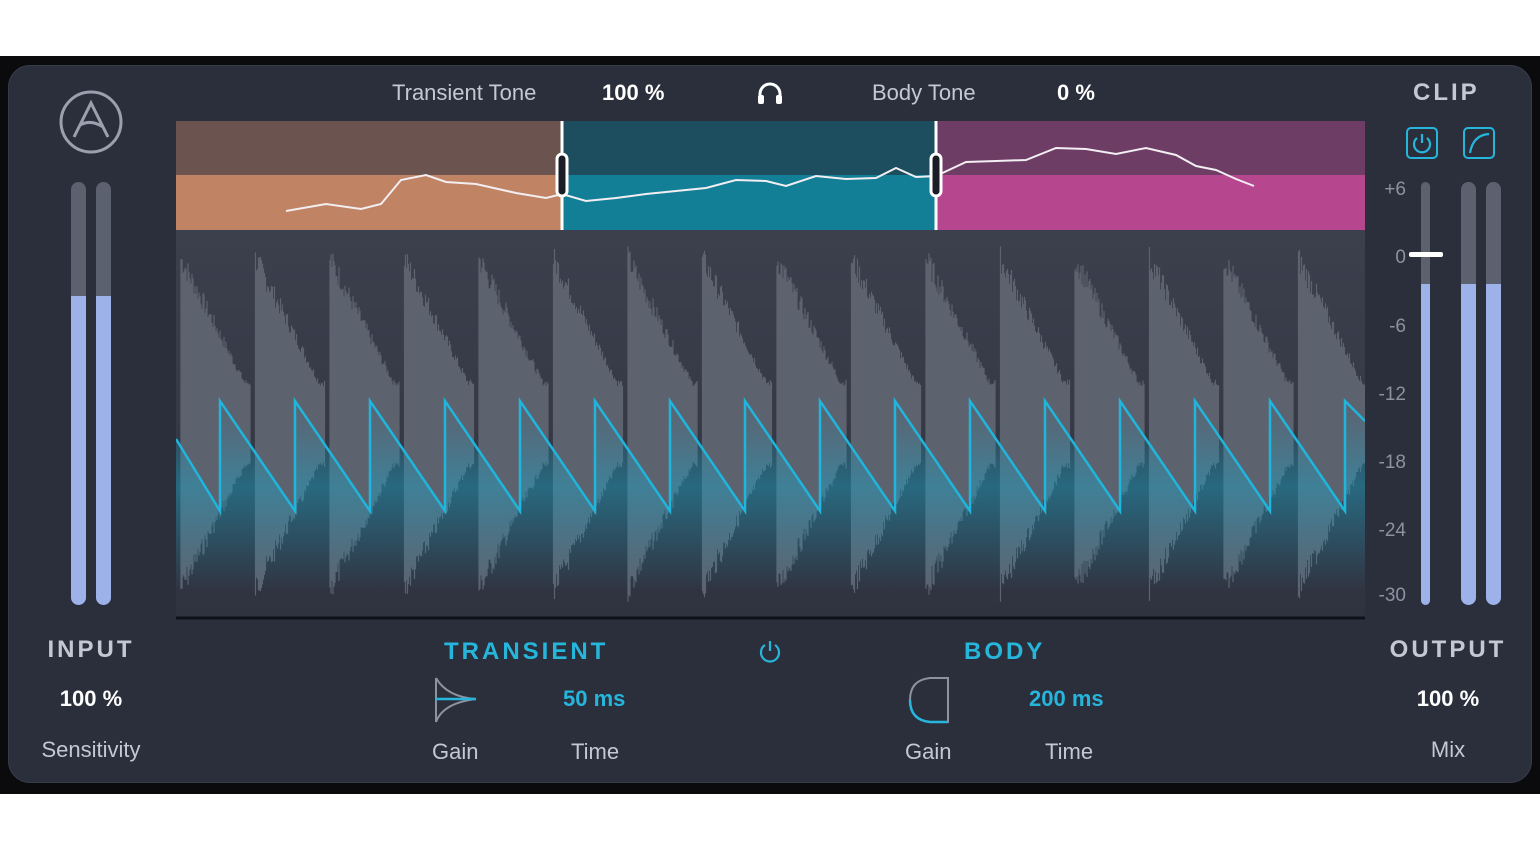  I want to click on headphones-icon, so click(770, 93).